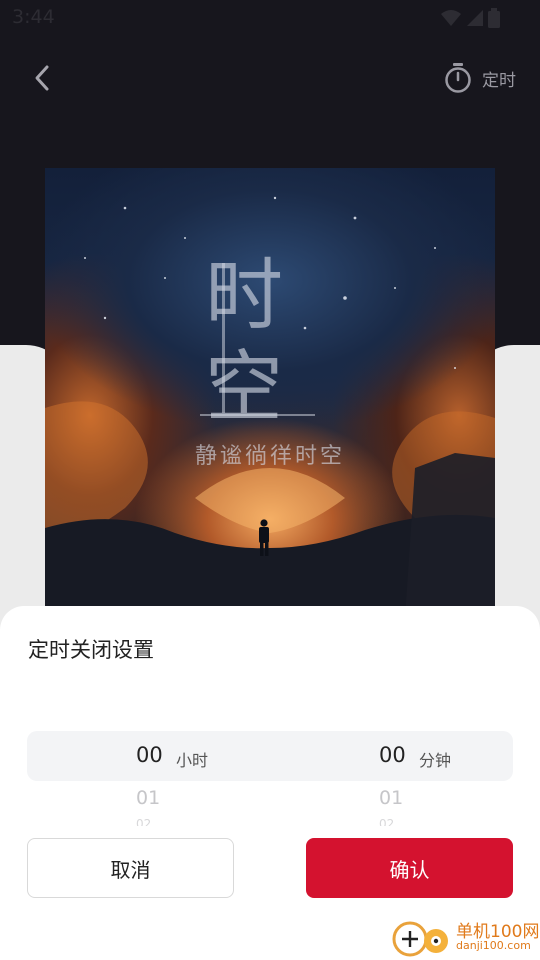  Describe the element at coordinates (148, 798) in the screenshot. I see `hour-next-option: 01` at that location.